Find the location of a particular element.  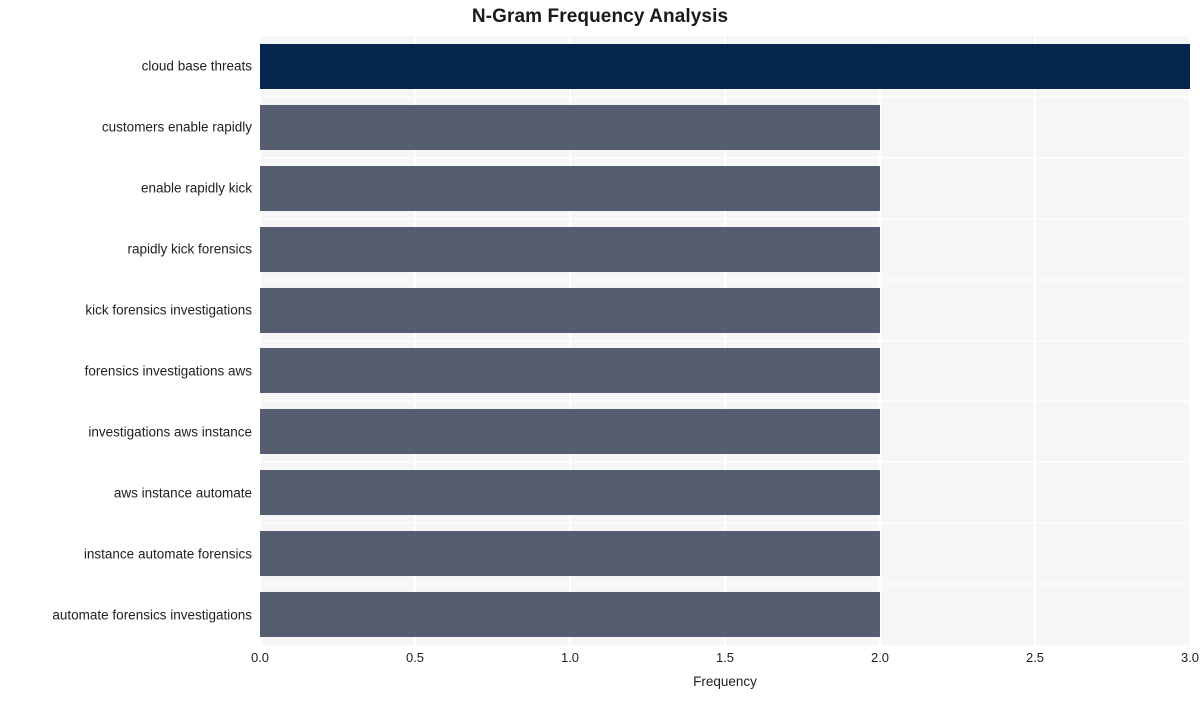

y-axis-tick-label: rapidly kick forensics is located at coordinates (189, 249).